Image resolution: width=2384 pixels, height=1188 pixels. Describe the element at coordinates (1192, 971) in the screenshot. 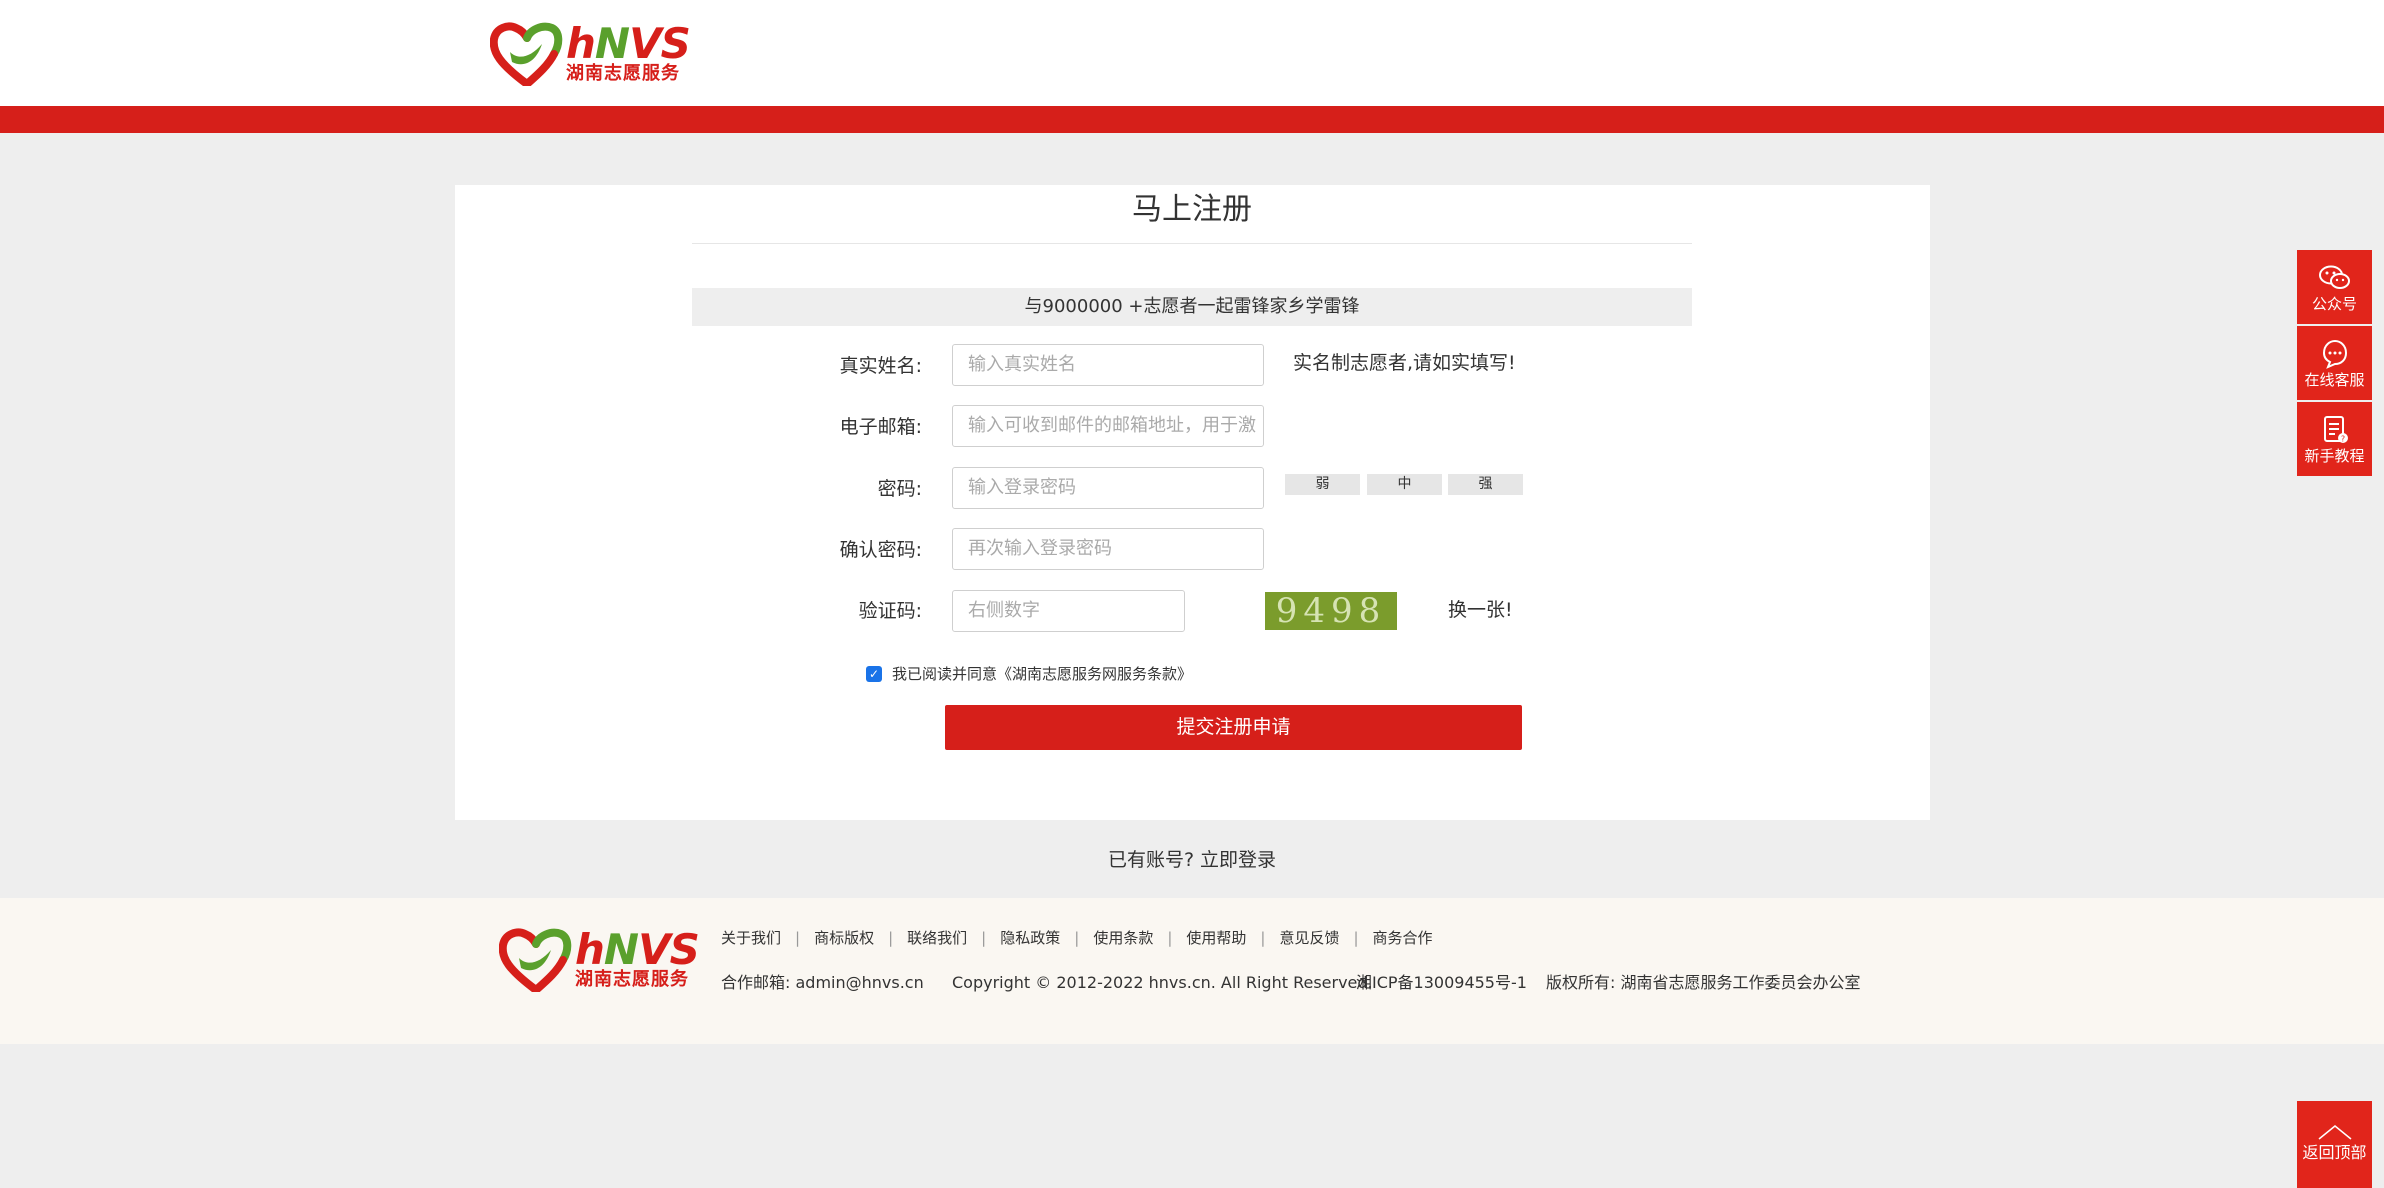

I see `site-footer` at that location.